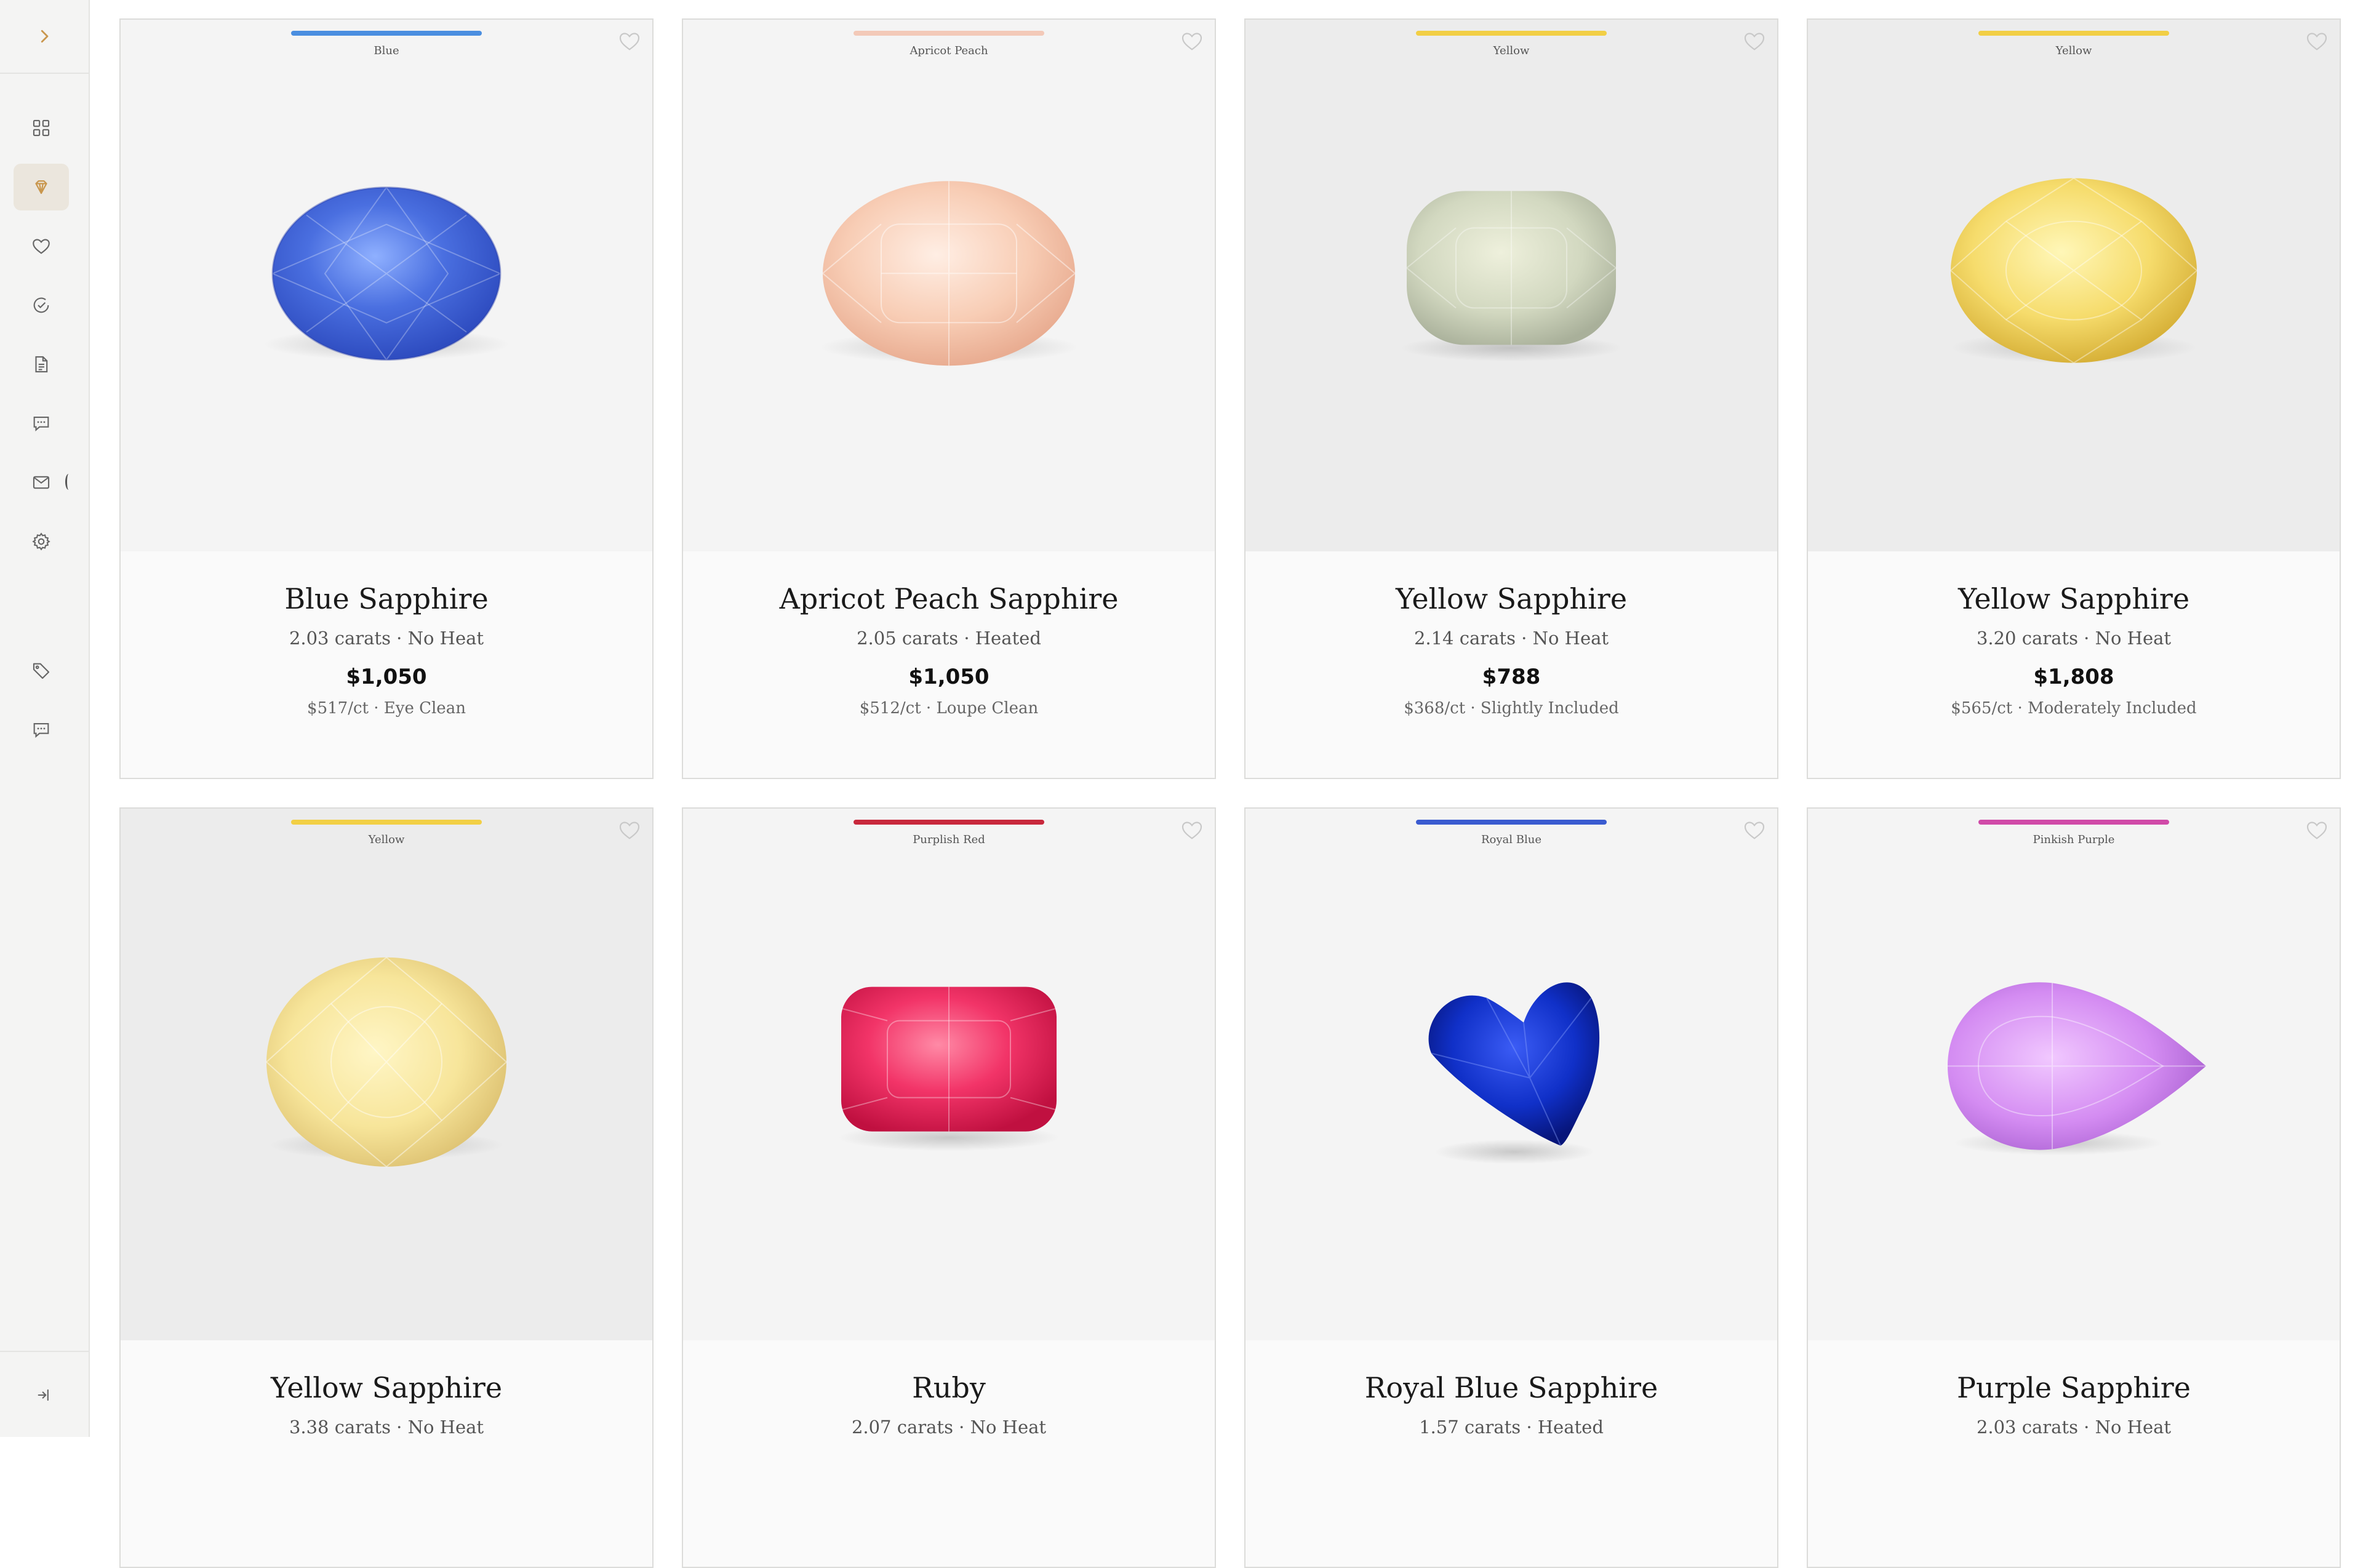  I want to click on gem-specs: 2.05 carats · Heated, so click(949, 638).